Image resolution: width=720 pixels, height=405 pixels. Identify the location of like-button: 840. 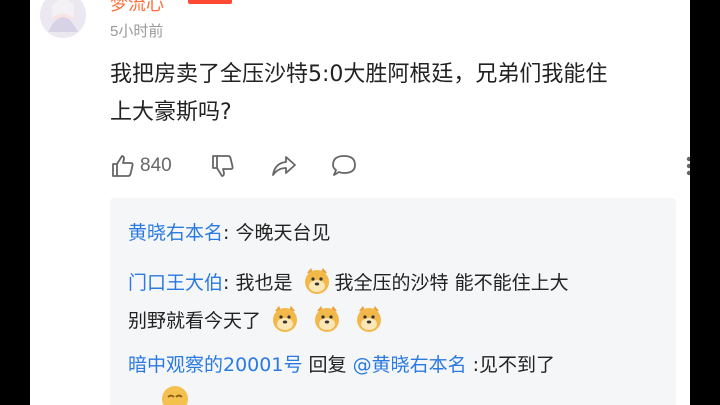
(141, 166).